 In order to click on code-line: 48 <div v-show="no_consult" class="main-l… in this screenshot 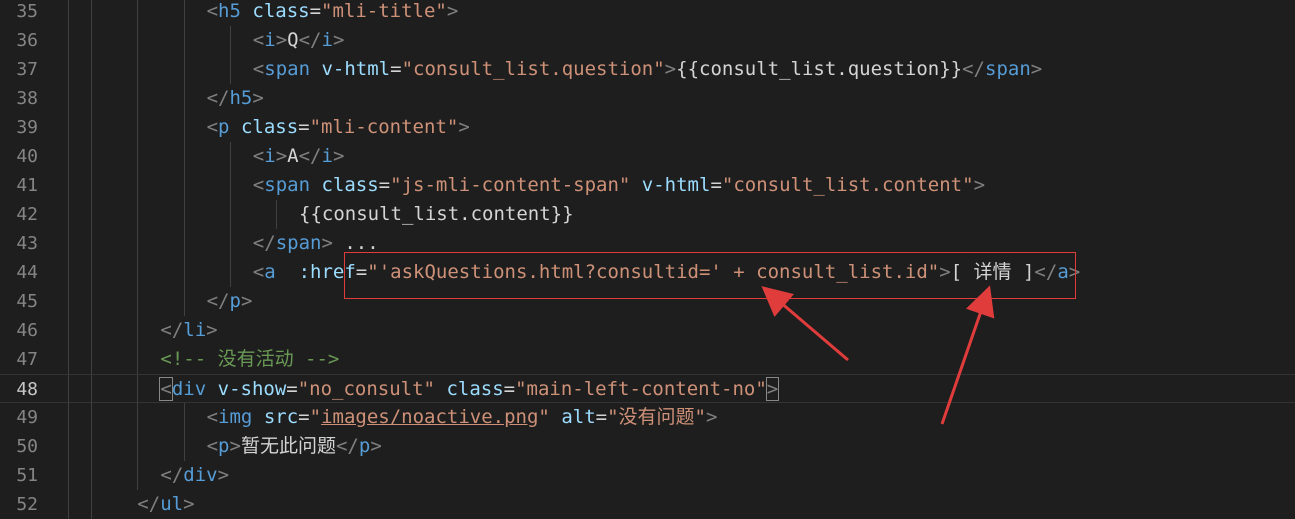, I will do `click(647, 389)`.